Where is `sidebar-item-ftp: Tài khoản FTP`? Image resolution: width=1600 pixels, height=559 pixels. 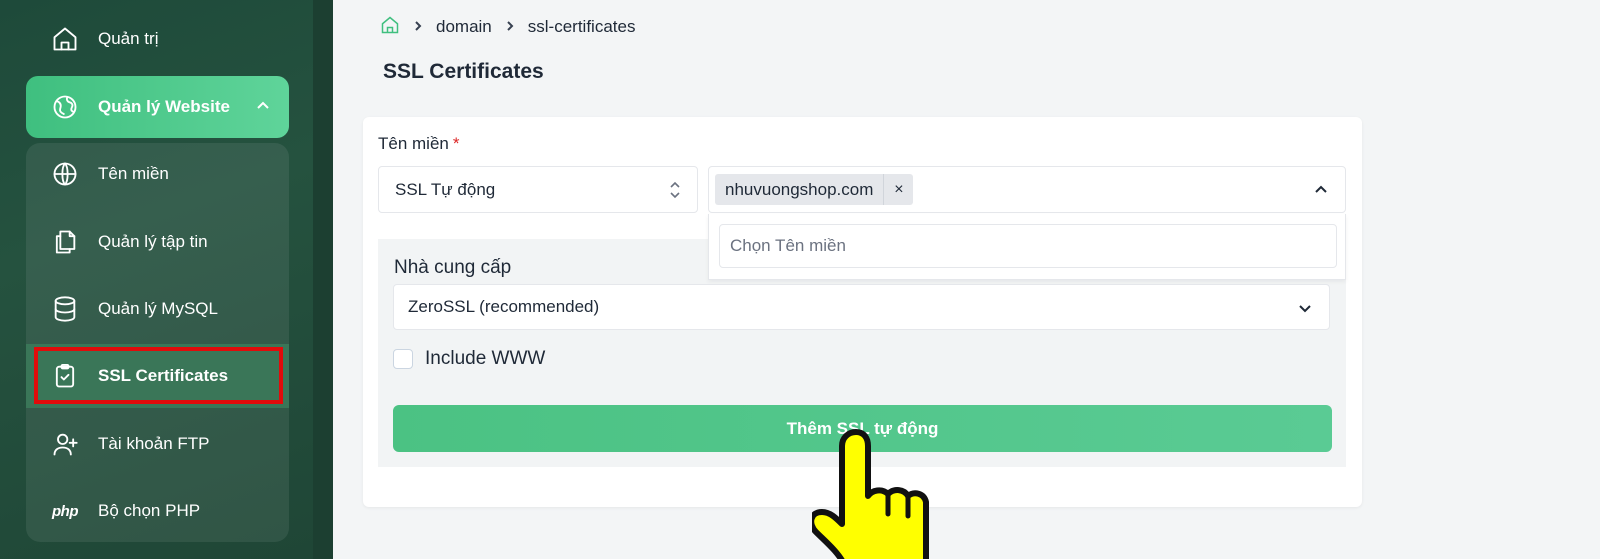 sidebar-item-ftp: Tài khoản FTP is located at coordinates (157, 444).